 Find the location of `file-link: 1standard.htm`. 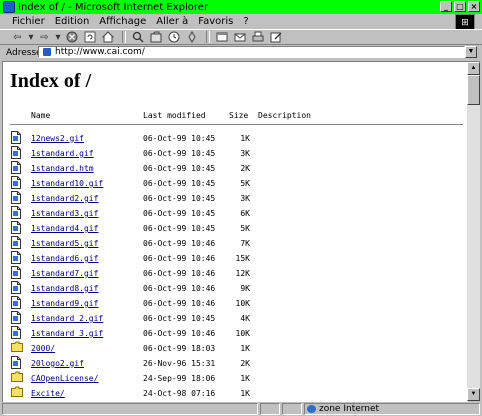

file-link: 1standard.htm is located at coordinates (62, 168).